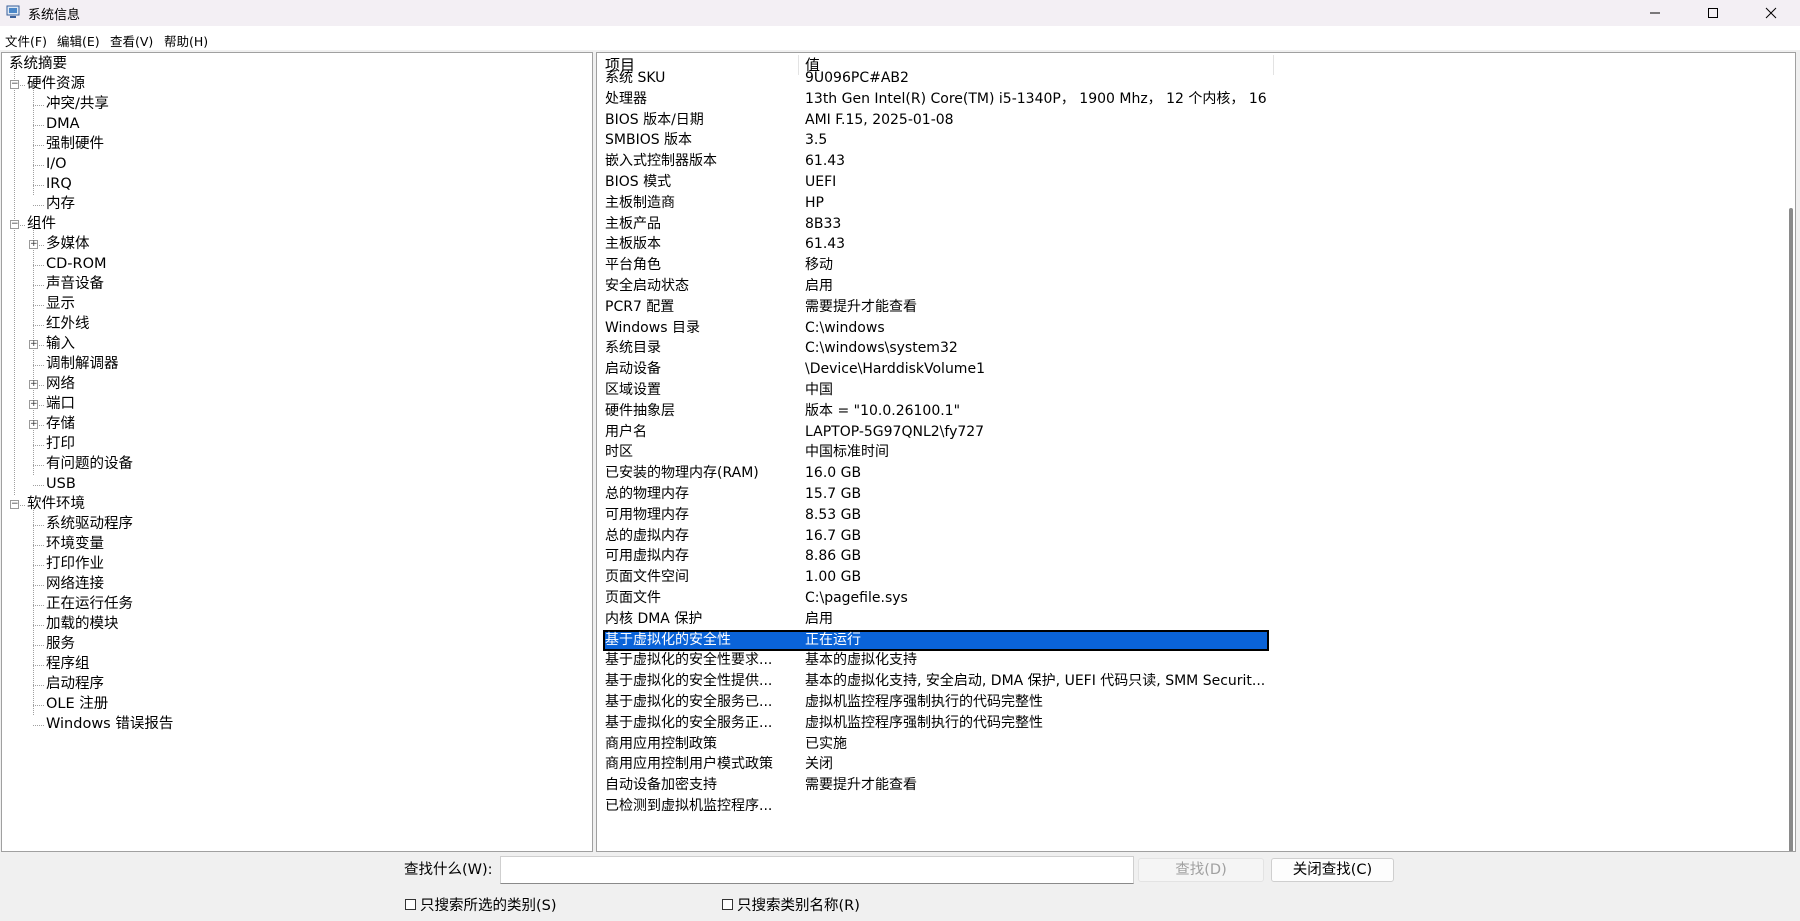 This screenshot has width=1800, height=921. I want to click on menu-edit: 编辑(E), so click(78, 40).